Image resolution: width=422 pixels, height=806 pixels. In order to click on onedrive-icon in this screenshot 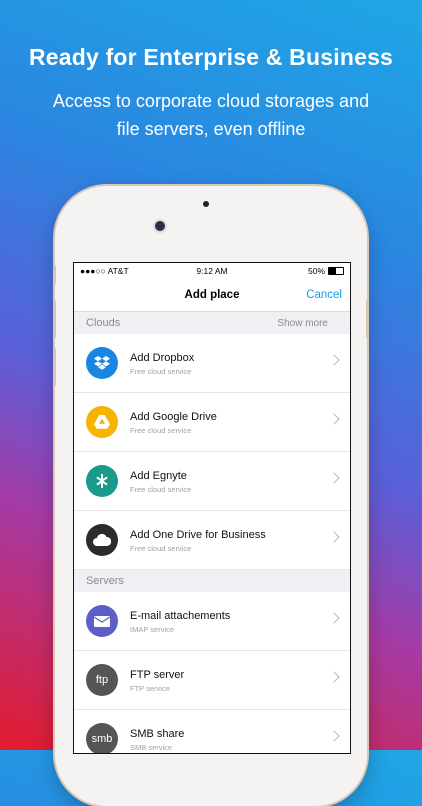, I will do `click(102, 540)`.